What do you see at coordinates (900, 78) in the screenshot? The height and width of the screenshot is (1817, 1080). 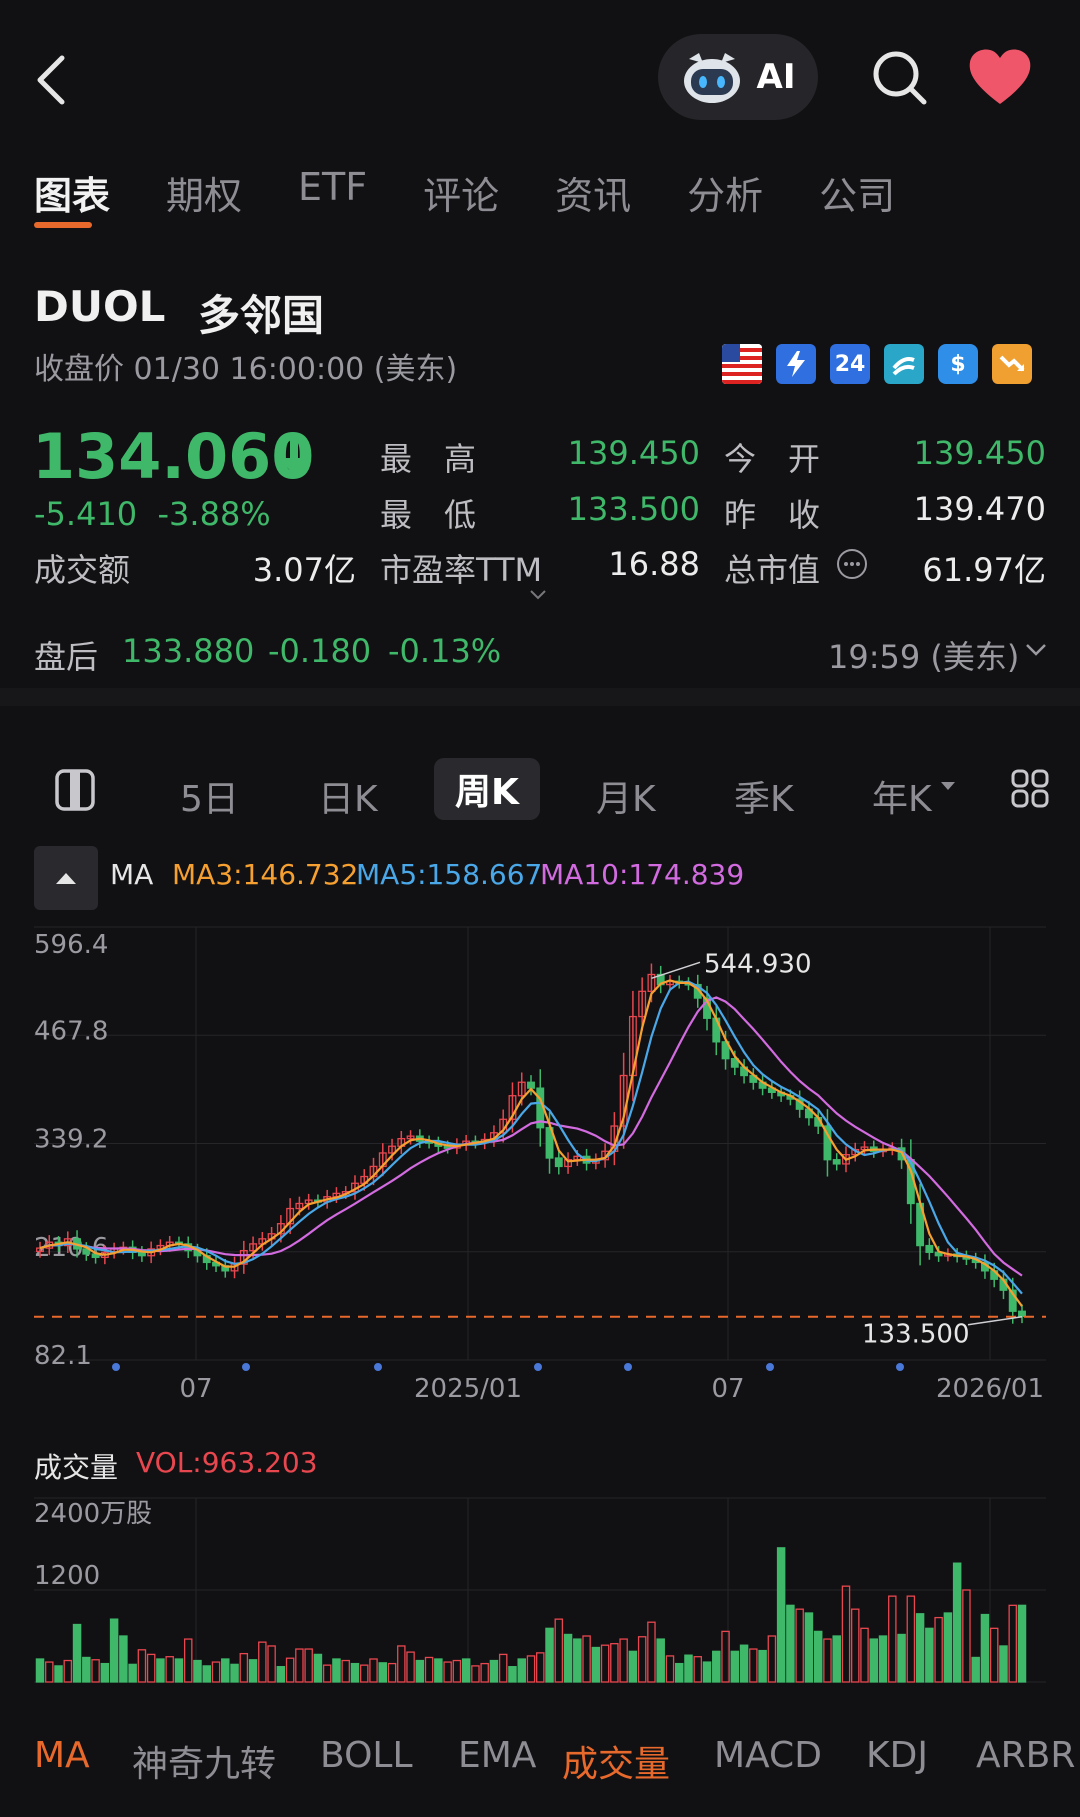 I see `search-icon` at bounding box center [900, 78].